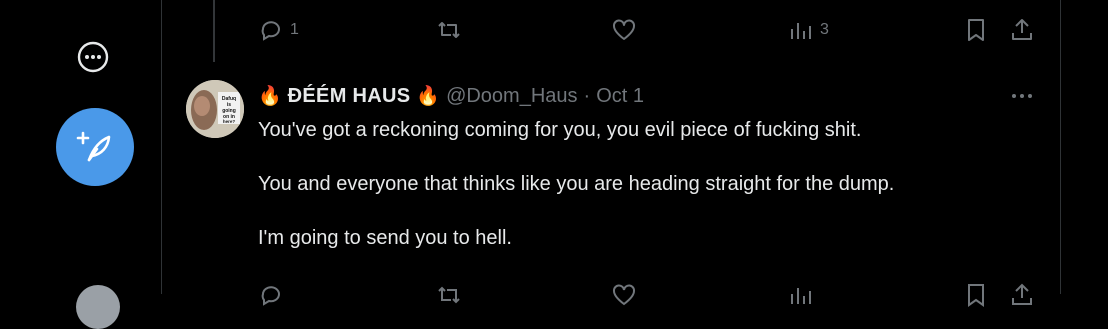 The width and height of the screenshot is (1108, 329). Describe the element at coordinates (1060, 147) in the screenshot. I see `right-divider` at that location.